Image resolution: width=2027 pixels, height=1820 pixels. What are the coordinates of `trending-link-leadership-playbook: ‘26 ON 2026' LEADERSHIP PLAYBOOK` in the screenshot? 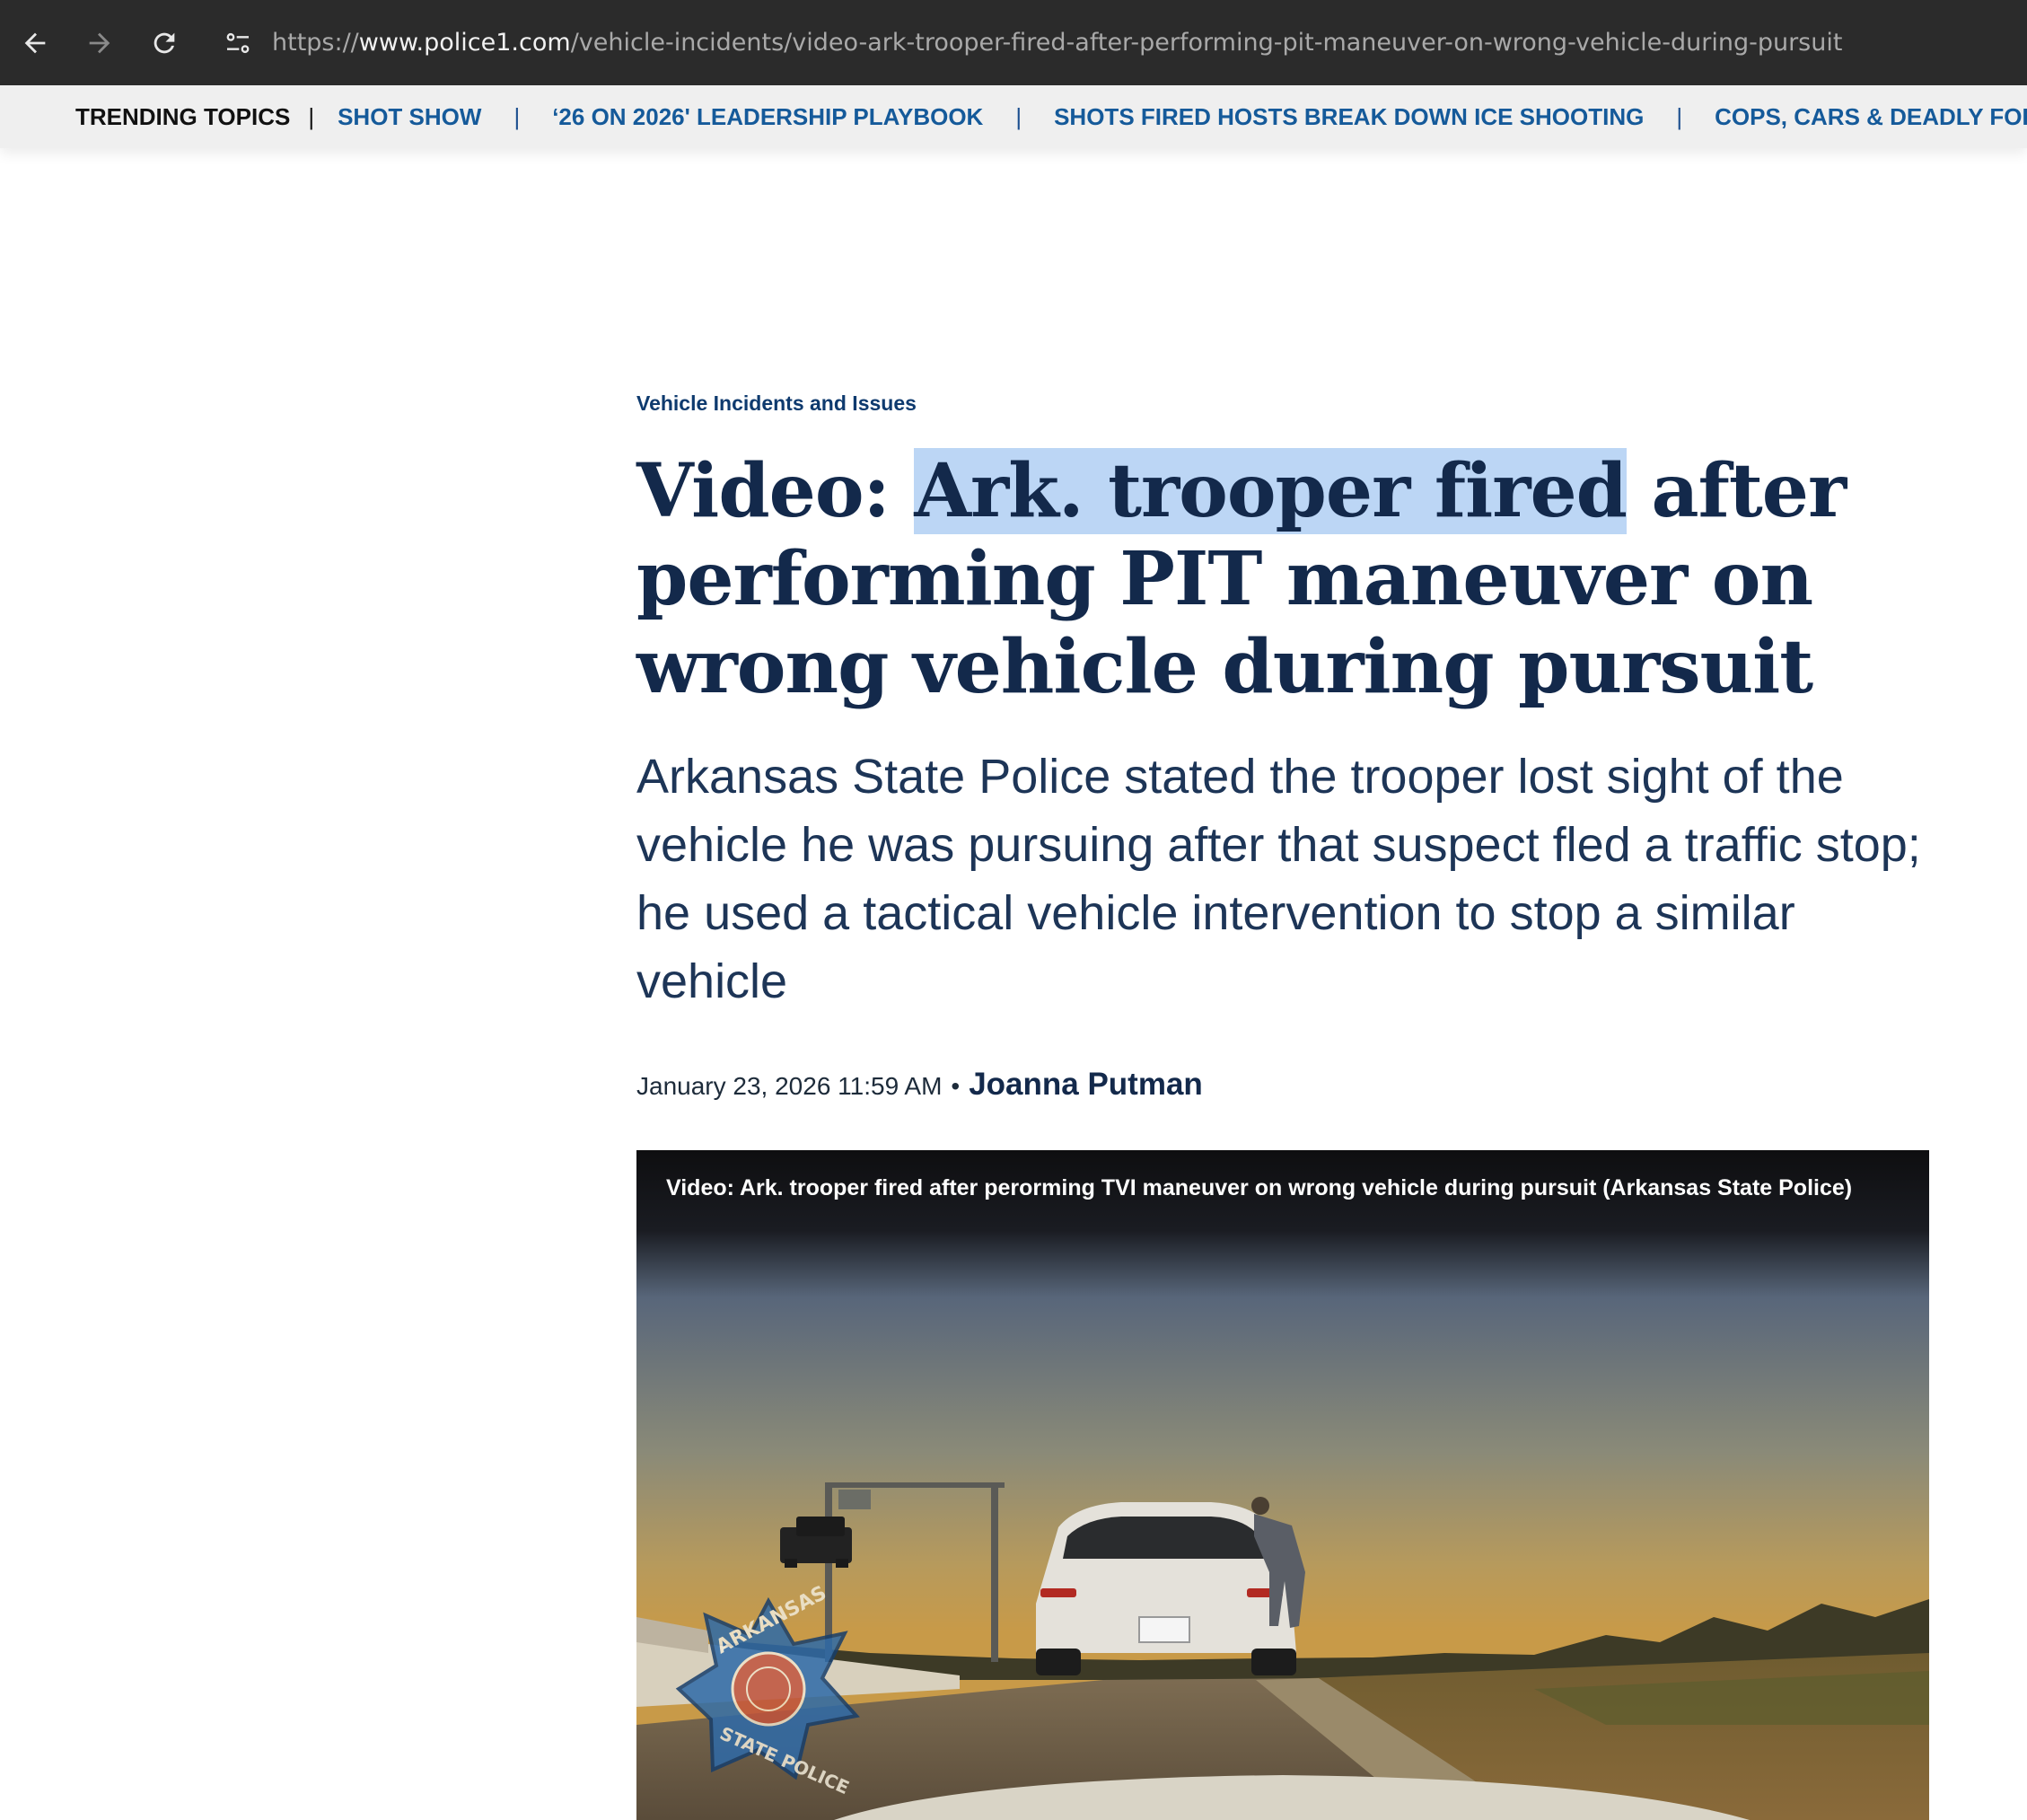 It's located at (767, 117).